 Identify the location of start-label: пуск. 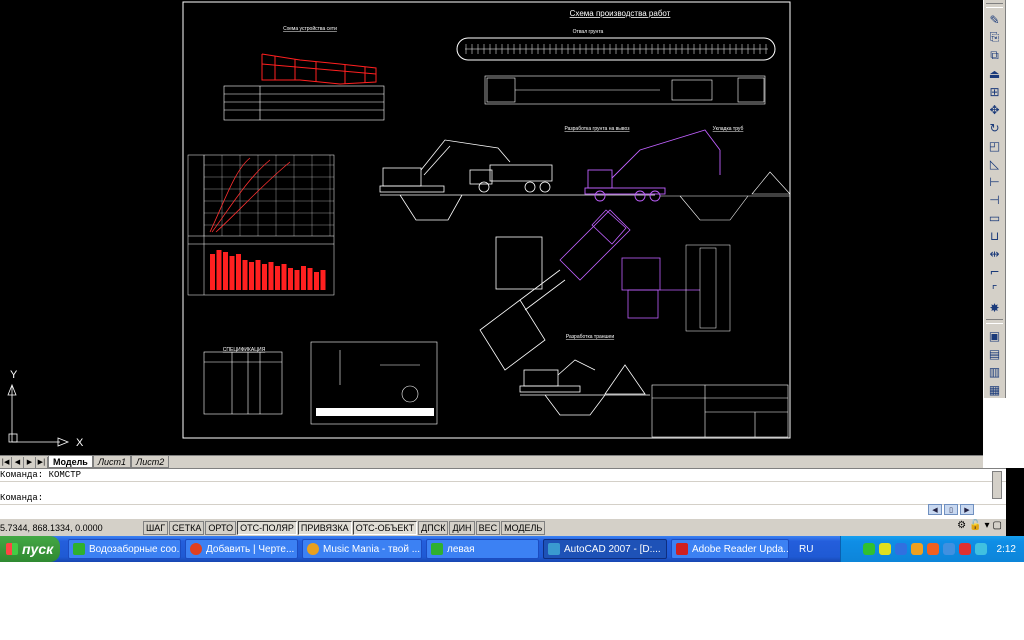
(38, 549).